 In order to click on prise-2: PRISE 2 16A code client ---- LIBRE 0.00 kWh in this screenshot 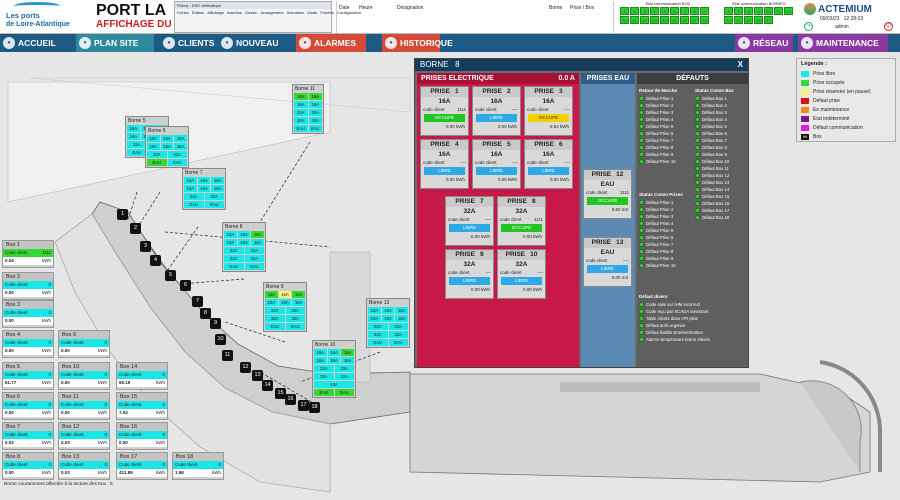, I will do `click(496, 111)`.